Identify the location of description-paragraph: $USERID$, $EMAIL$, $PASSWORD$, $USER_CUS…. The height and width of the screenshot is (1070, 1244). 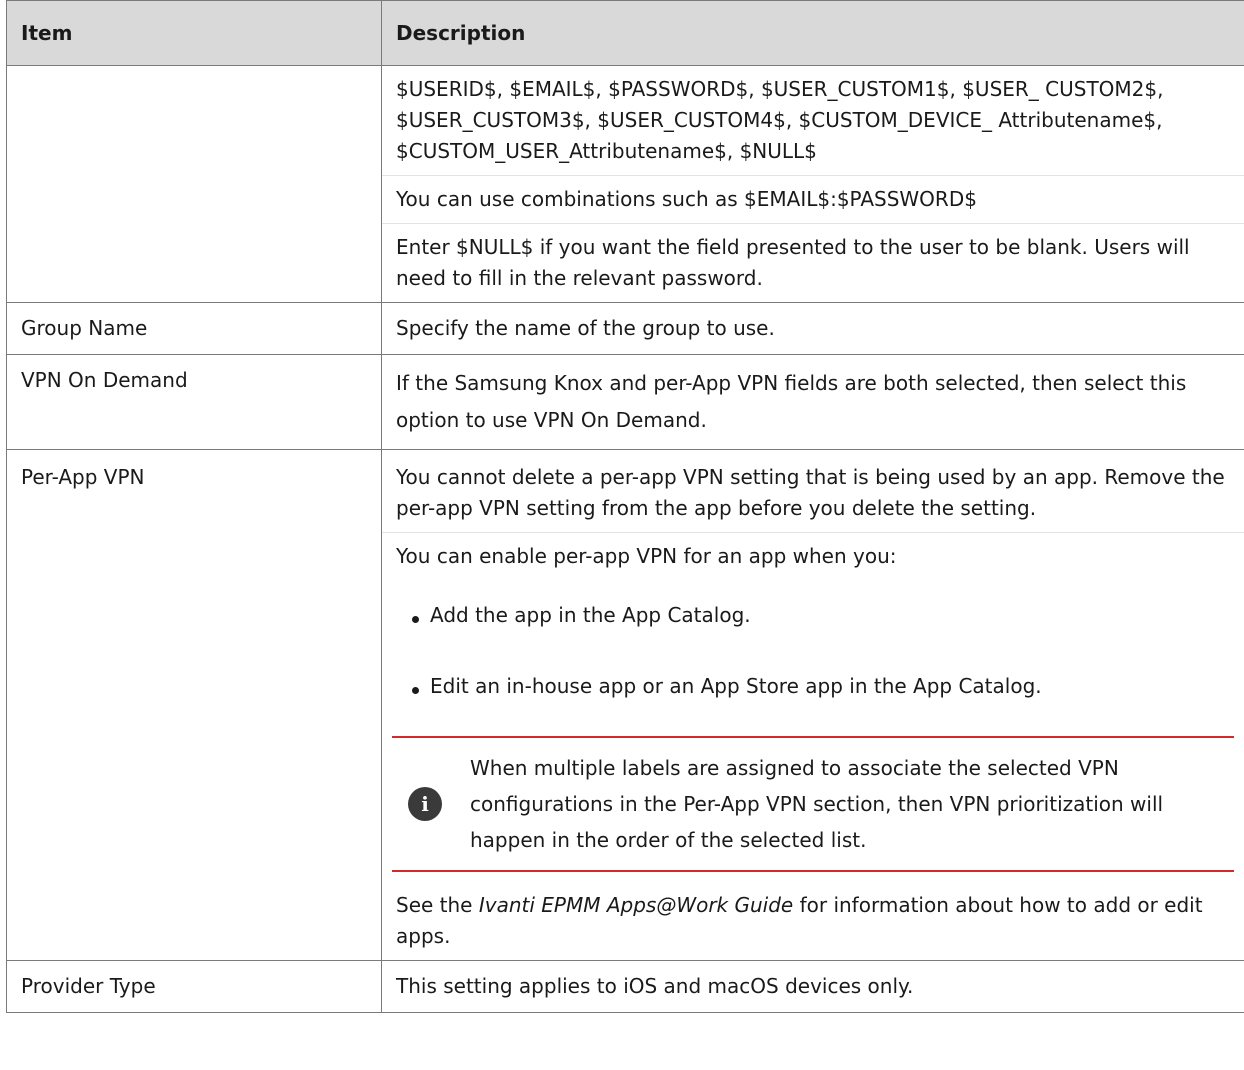
(780, 120).